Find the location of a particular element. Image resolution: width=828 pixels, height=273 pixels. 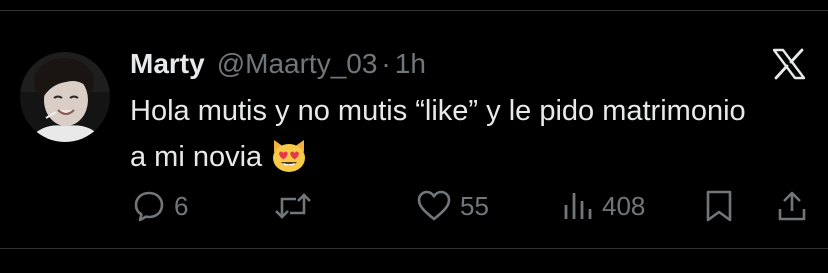

like-count: 55 is located at coordinates (474, 205).